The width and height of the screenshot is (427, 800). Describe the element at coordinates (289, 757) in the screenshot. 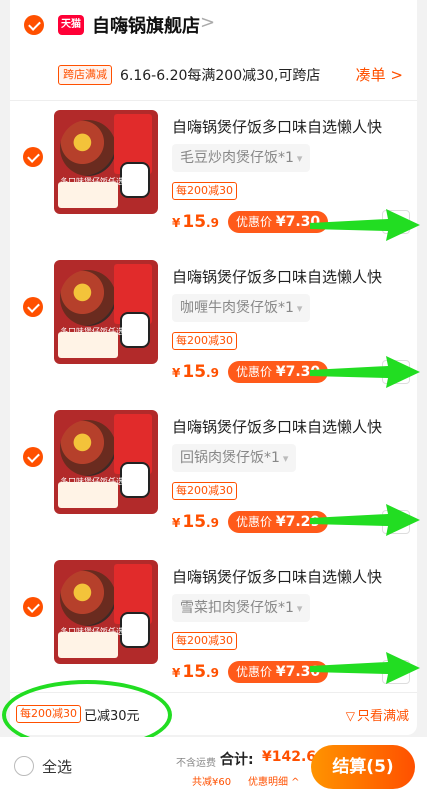

I see `total-value: ¥142.6` at that location.